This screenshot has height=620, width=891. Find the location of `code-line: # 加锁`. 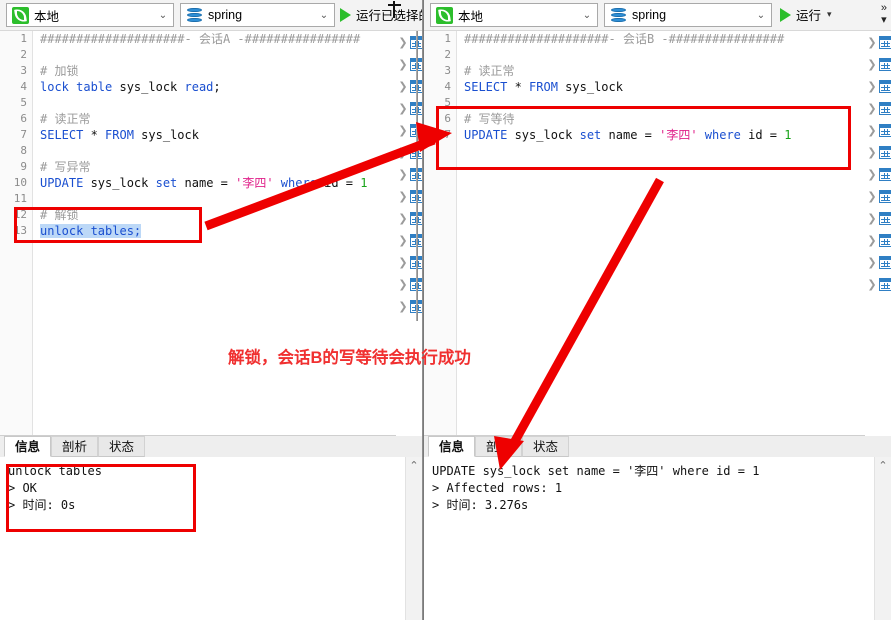

code-line: # 加锁 is located at coordinates (231, 71).